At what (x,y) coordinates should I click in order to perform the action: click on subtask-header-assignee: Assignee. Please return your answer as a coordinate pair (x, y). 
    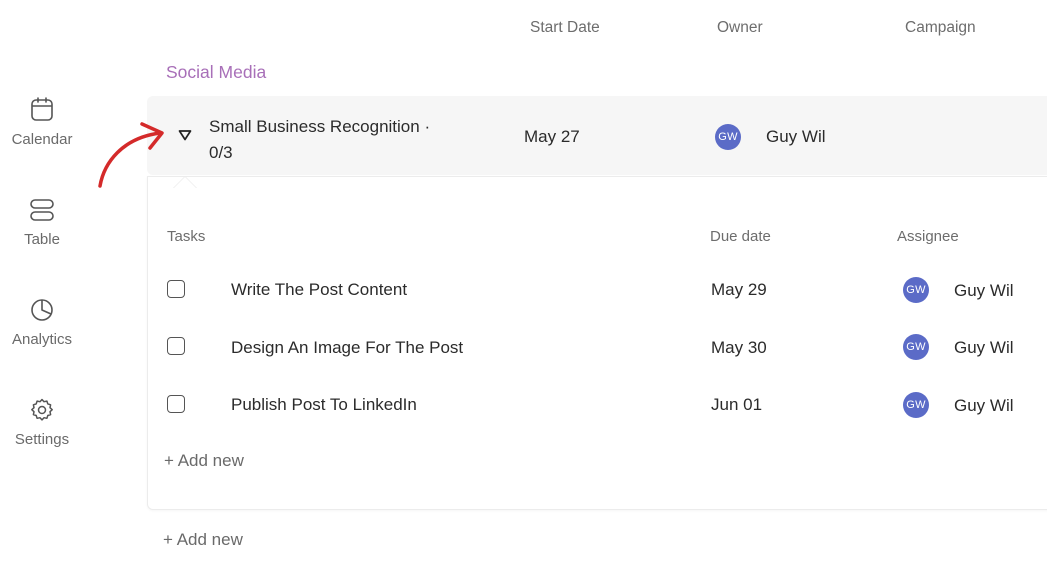
    Looking at the image, I should click on (928, 236).